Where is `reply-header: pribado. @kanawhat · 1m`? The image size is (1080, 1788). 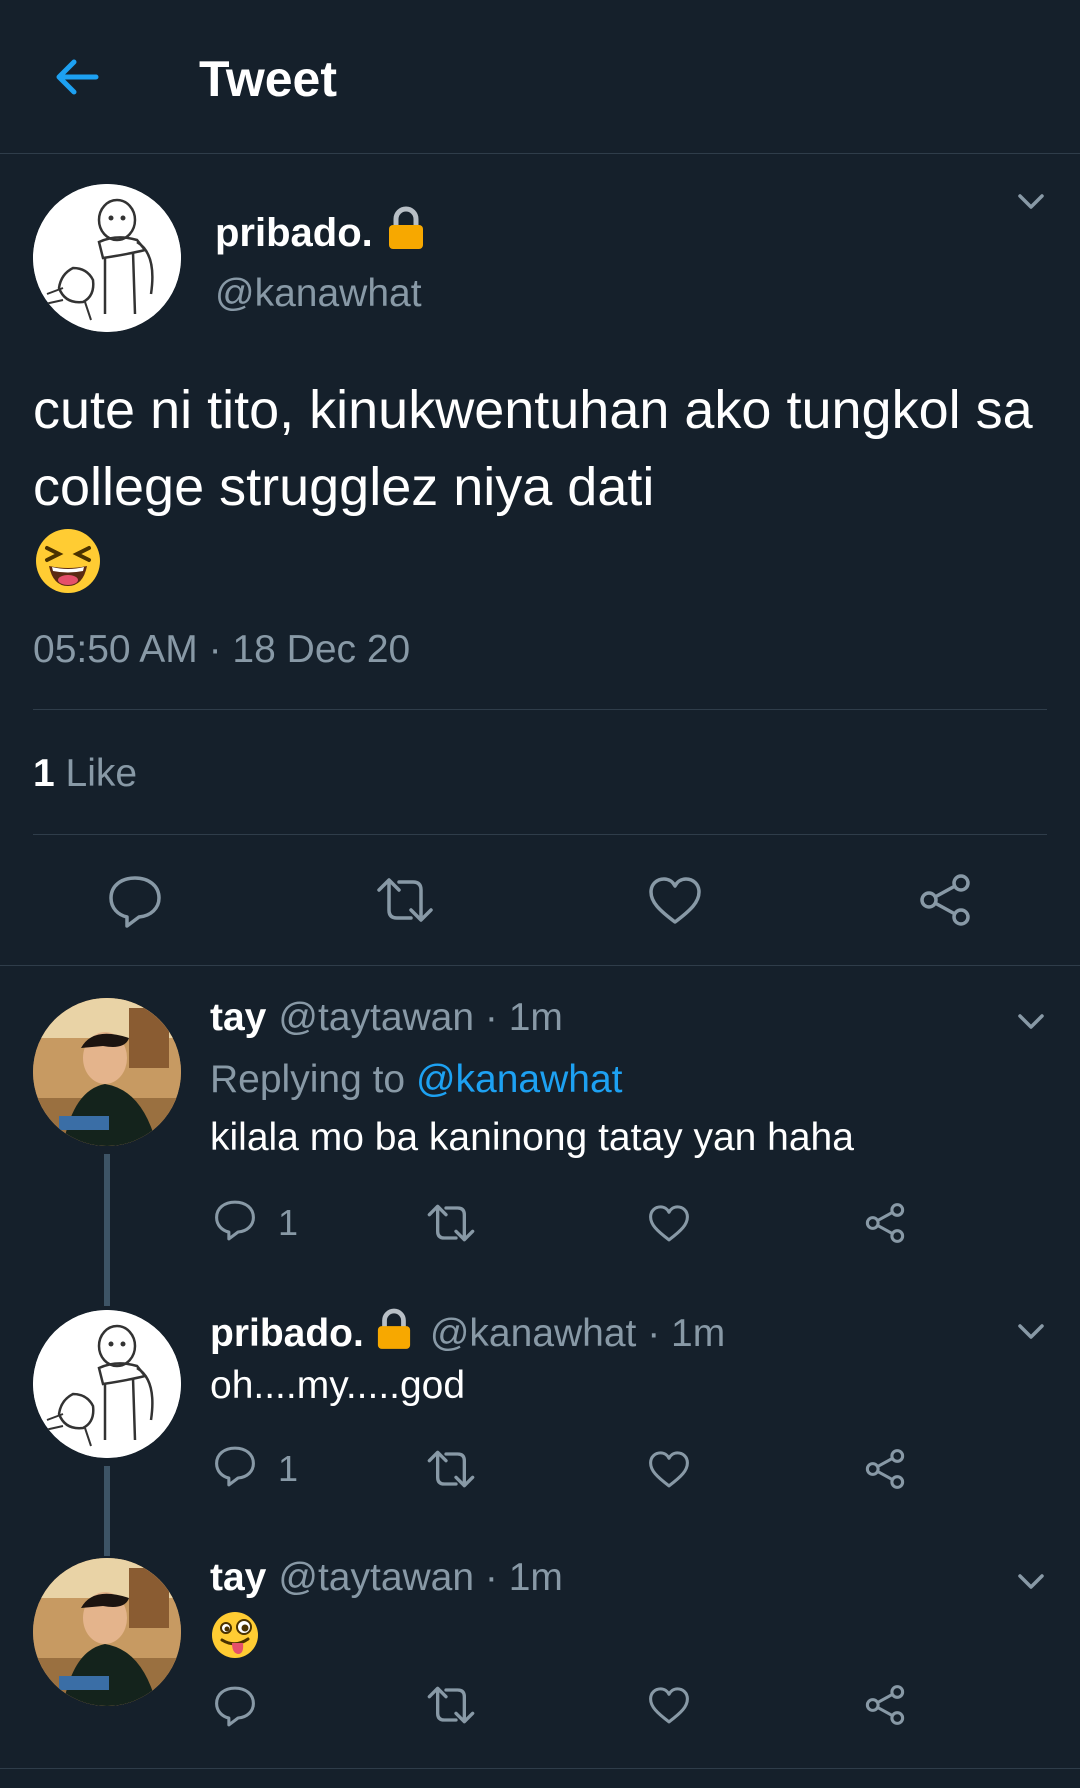
reply-header: pribado. @kanawhat · 1m is located at coordinates (467, 1334).